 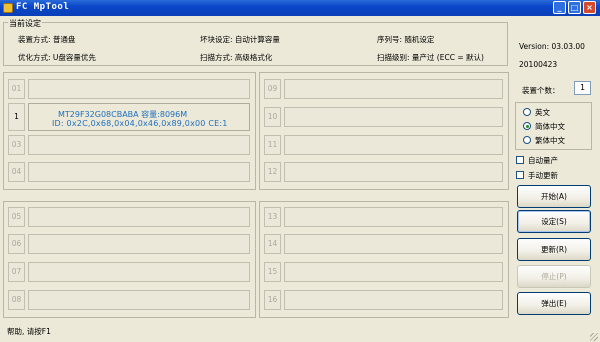 I want to click on scan-level-text: 扫描级别: 量产过 (ECC = 默认), so click(x=430, y=57).